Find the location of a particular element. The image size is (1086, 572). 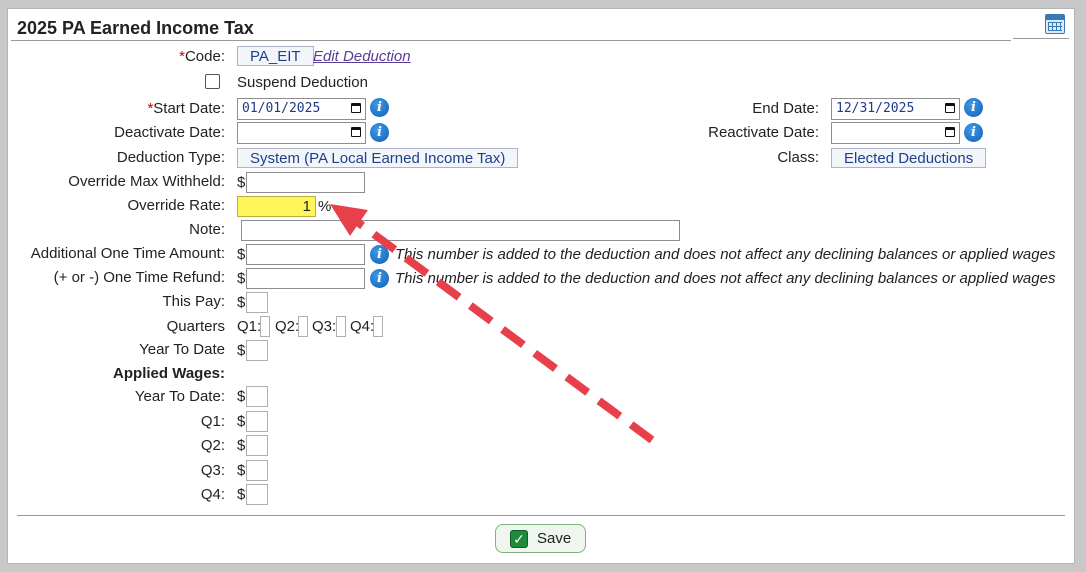

applied-wages-heading: Applied Wages: is located at coordinates (169, 373).